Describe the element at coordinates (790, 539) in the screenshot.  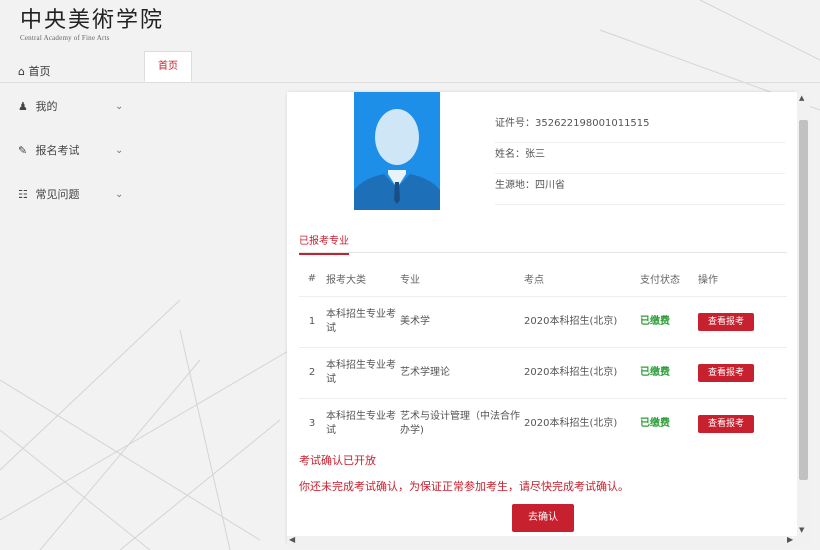
I see `scroll-right-icon: ▶` at that location.